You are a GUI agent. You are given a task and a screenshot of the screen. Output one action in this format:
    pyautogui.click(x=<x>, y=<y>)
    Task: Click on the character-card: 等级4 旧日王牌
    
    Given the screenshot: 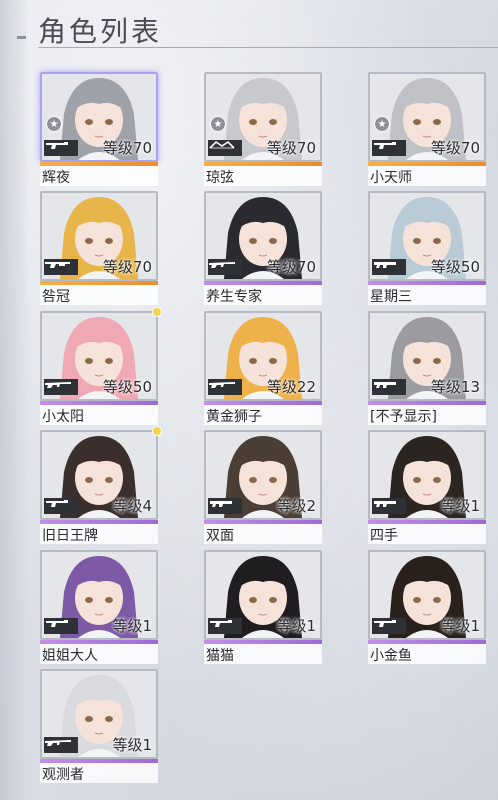 What is the action you would take?
    pyautogui.click(x=101, y=485)
    